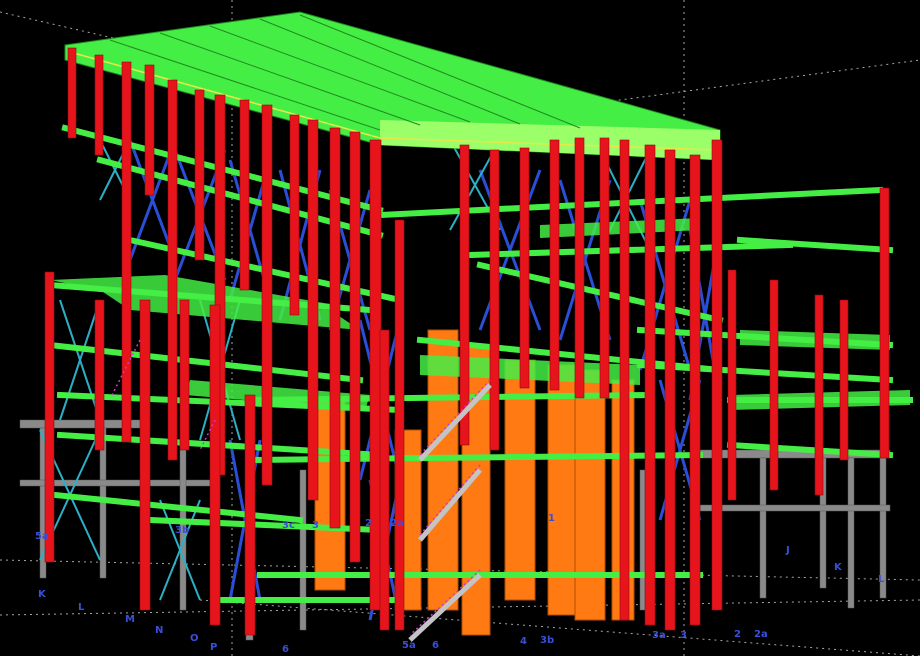 The height and width of the screenshot is (656, 920). Describe the element at coordinates (213, 647) in the screenshot. I see `grid-label: P` at that location.